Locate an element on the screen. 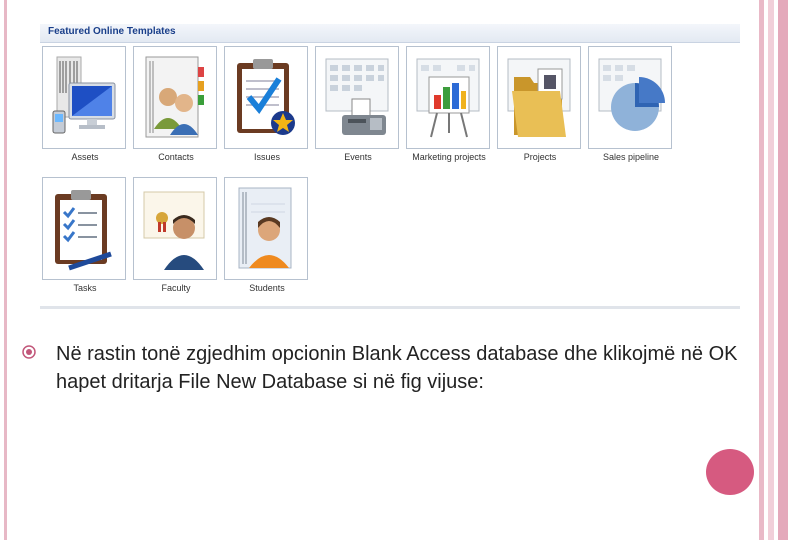  template-label: Sales pipeline is located at coordinates (631, 157).